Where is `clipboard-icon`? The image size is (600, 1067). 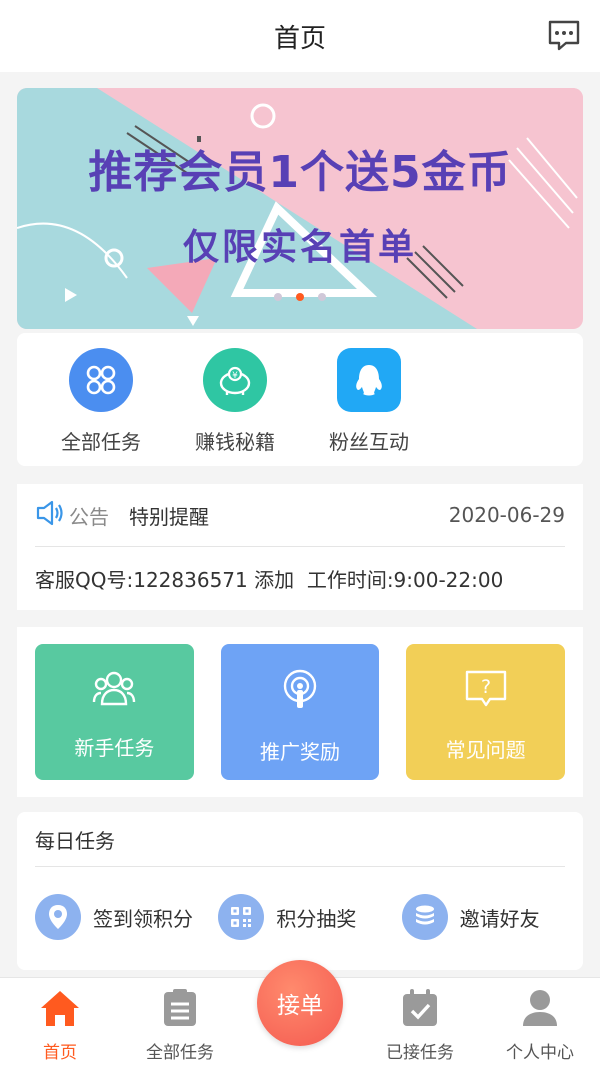 clipboard-icon is located at coordinates (180, 1010).